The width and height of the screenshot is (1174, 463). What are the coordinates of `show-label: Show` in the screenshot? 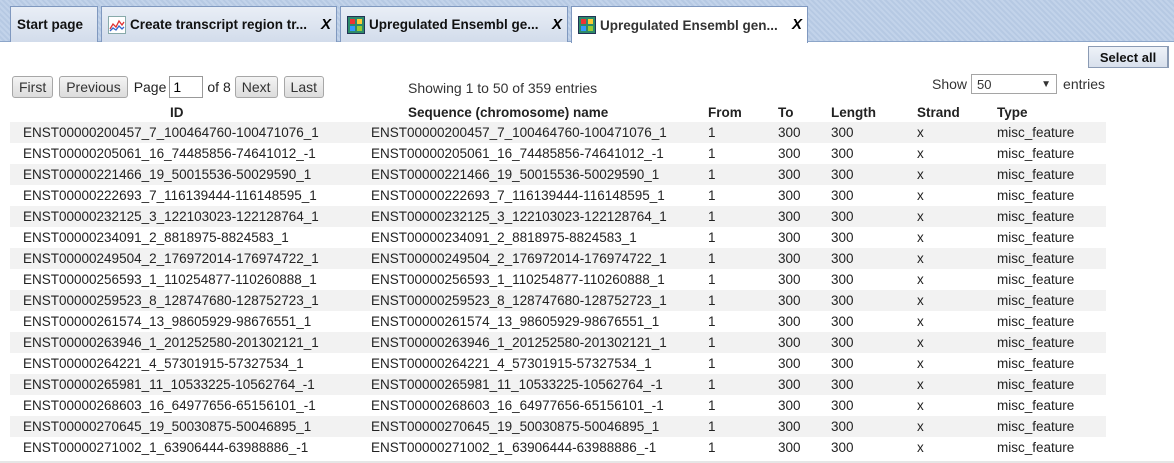 It's located at (950, 84).